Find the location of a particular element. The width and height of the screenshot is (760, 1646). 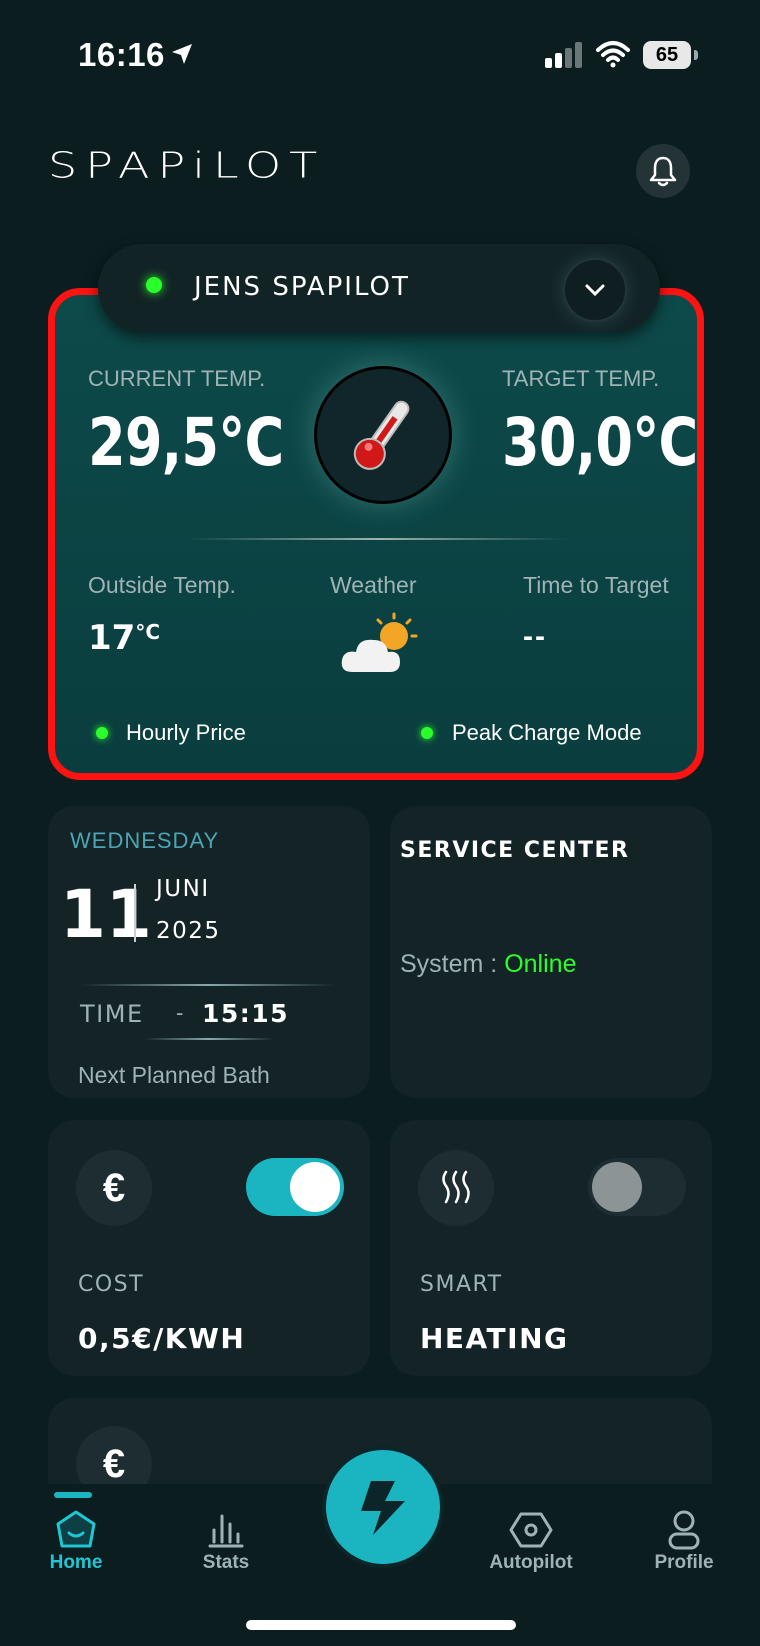

hourly-price-label: Hourly Price is located at coordinates (186, 732).